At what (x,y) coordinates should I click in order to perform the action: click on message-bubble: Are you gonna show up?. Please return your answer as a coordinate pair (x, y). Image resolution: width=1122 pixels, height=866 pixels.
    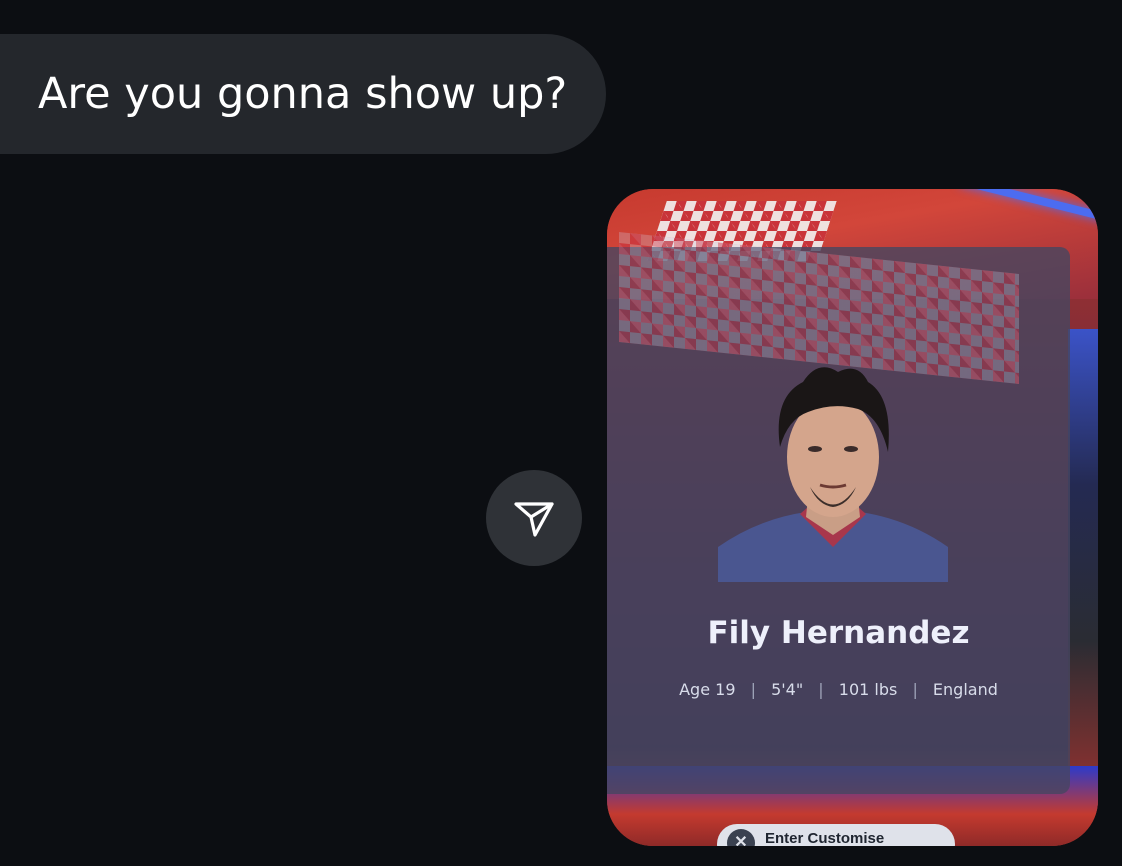
    Looking at the image, I should click on (303, 94).